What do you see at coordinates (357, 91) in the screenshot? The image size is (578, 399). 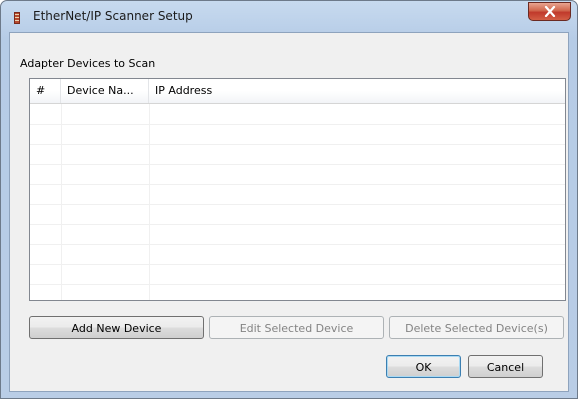 I see `column-header-ip-address: IP Address` at bounding box center [357, 91].